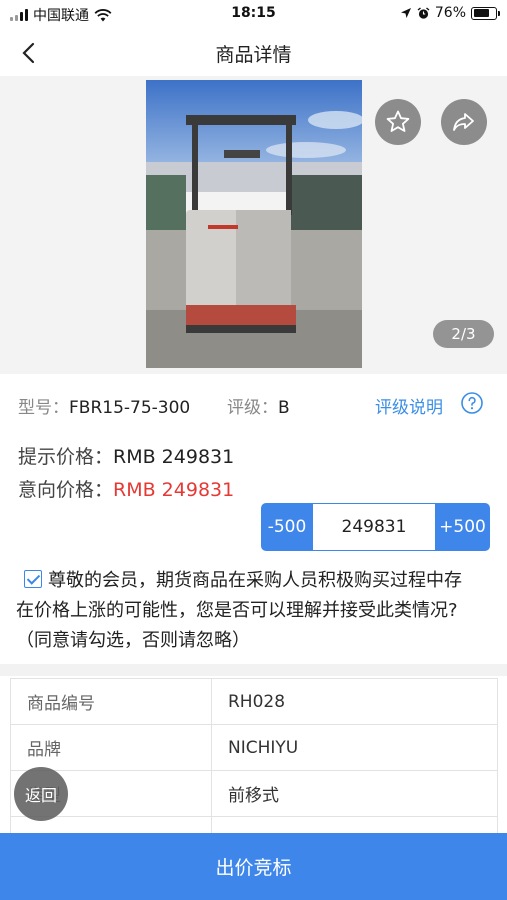  What do you see at coordinates (111, 747) in the screenshot?
I see `spec-key: 品牌` at bounding box center [111, 747].